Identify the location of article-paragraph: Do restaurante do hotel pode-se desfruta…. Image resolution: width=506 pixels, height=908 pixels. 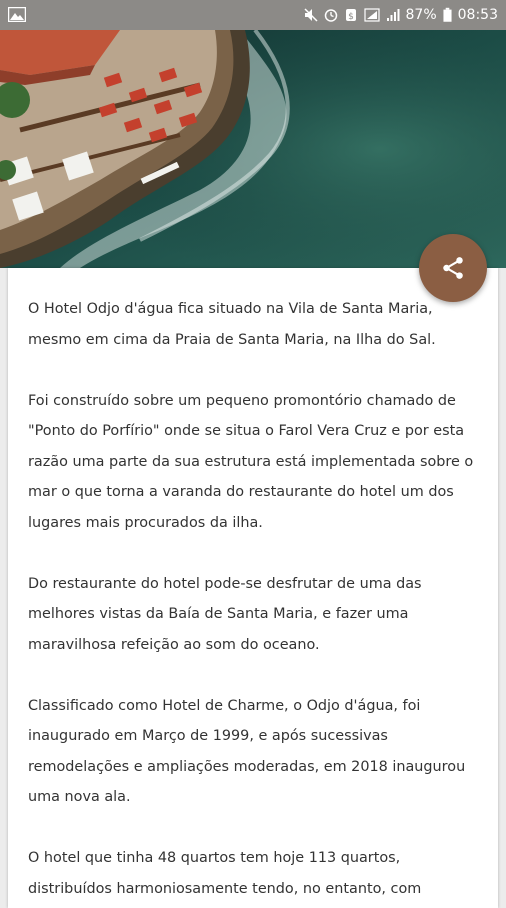
(225, 614).